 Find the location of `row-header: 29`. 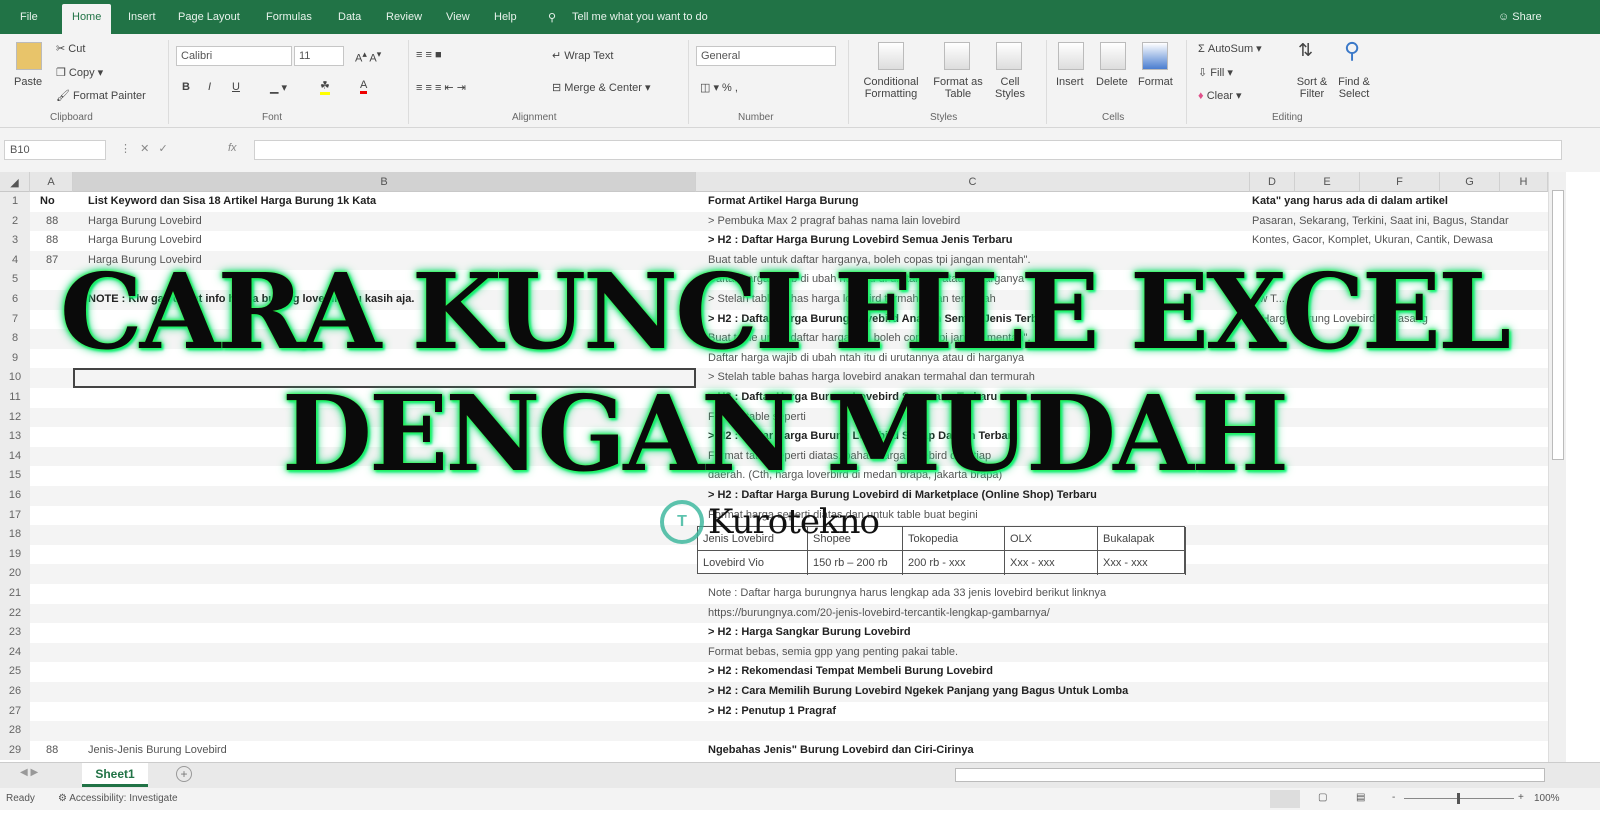

row-header: 29 is located at coordinates (15, 750).